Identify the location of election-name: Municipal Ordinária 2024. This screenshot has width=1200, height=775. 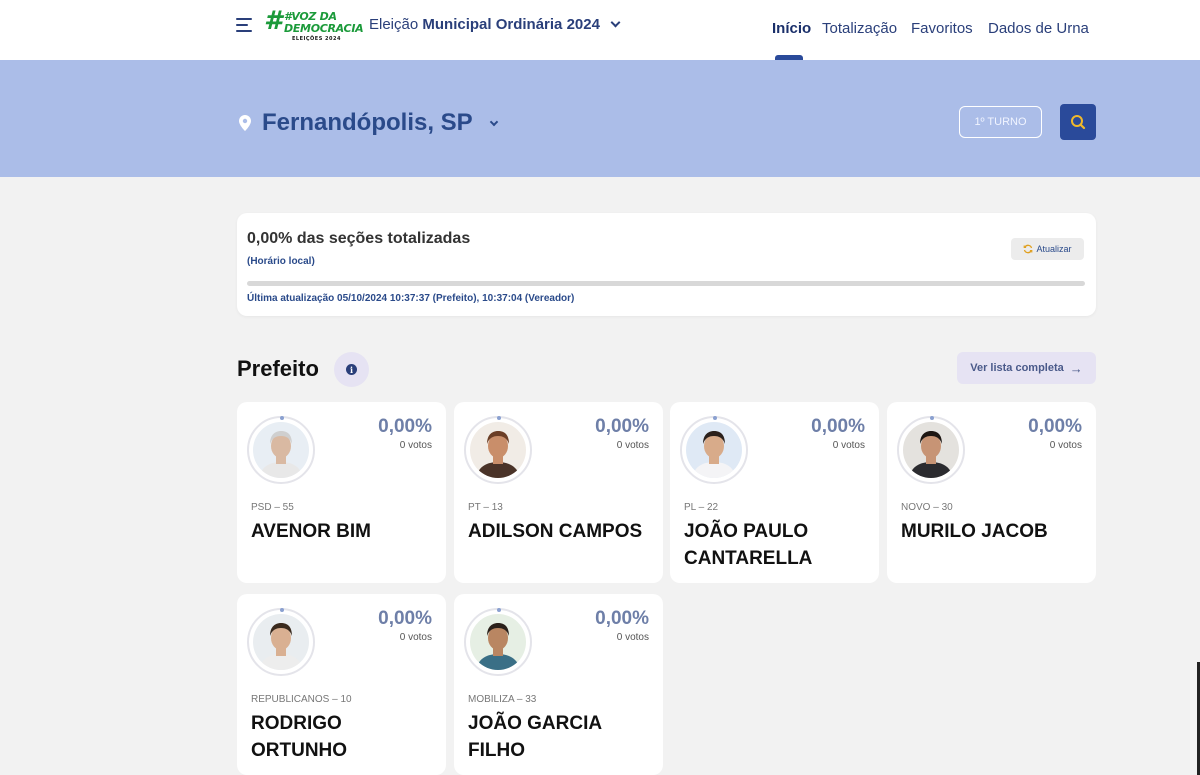
(511, 24).